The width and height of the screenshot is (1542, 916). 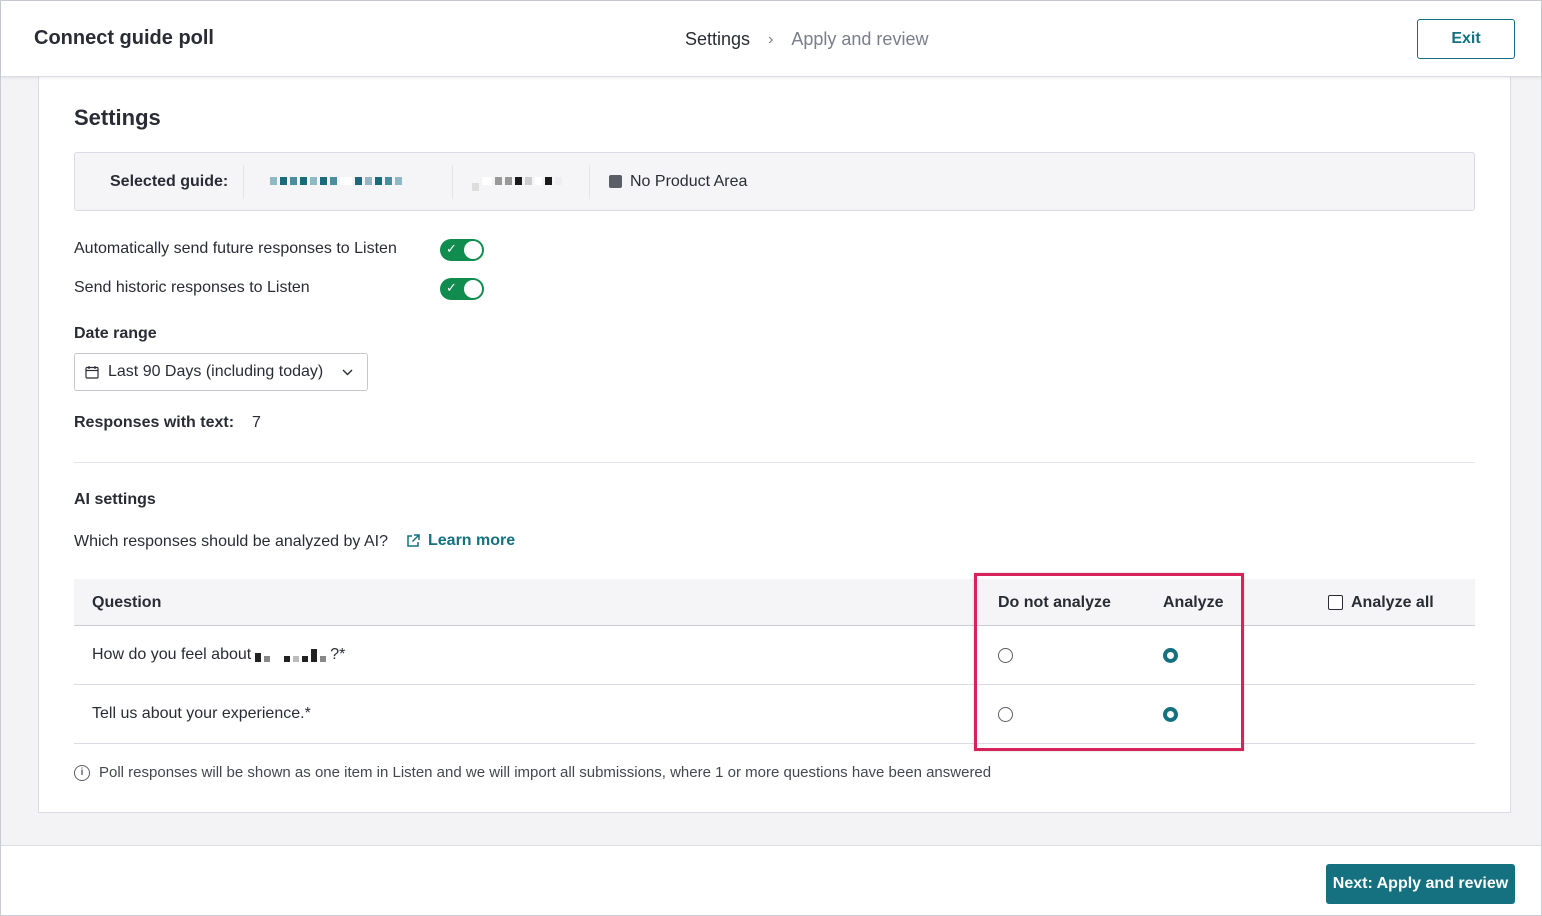 What do you see at coordinates (462, 250) in the screenshot?
I see `auto-send-toggle: ✓` at bounding box center [462, 250].